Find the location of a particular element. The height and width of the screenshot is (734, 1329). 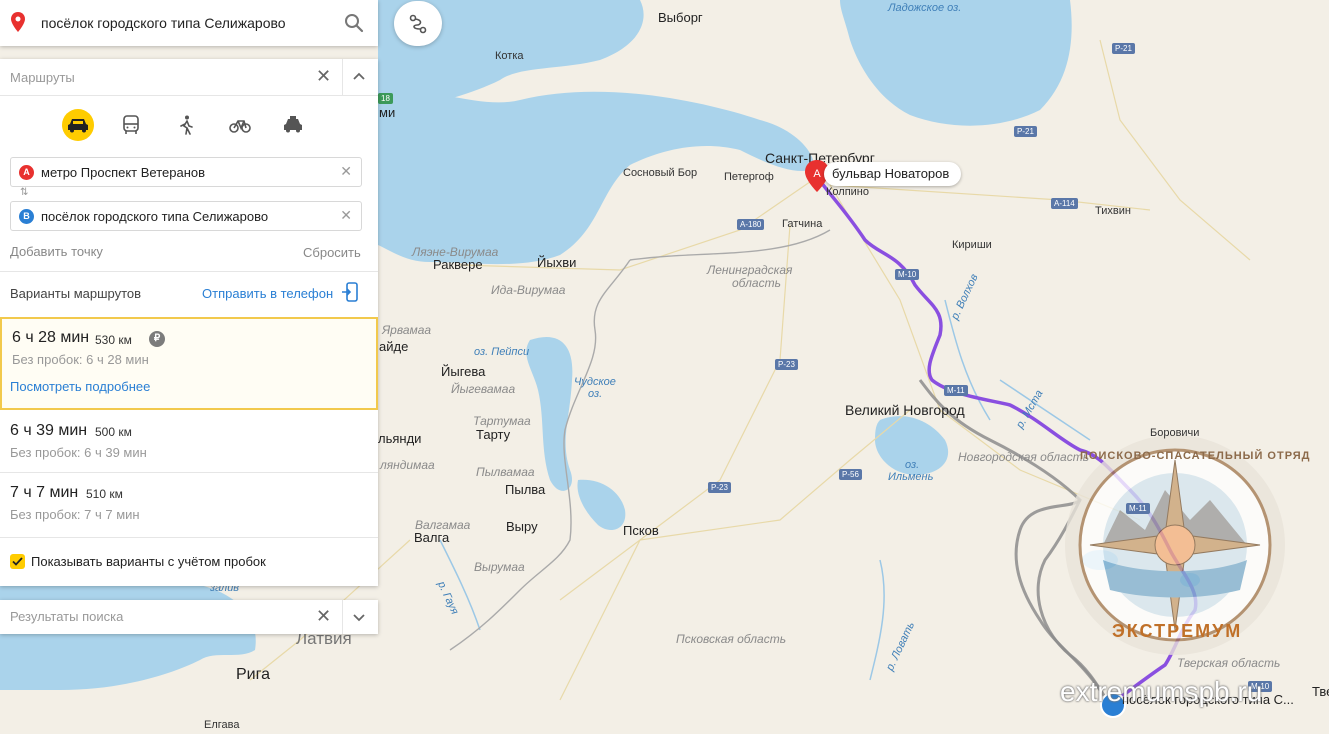

route-1-details-link: Посмотреть подробнее is located at coordinates (80, 386).